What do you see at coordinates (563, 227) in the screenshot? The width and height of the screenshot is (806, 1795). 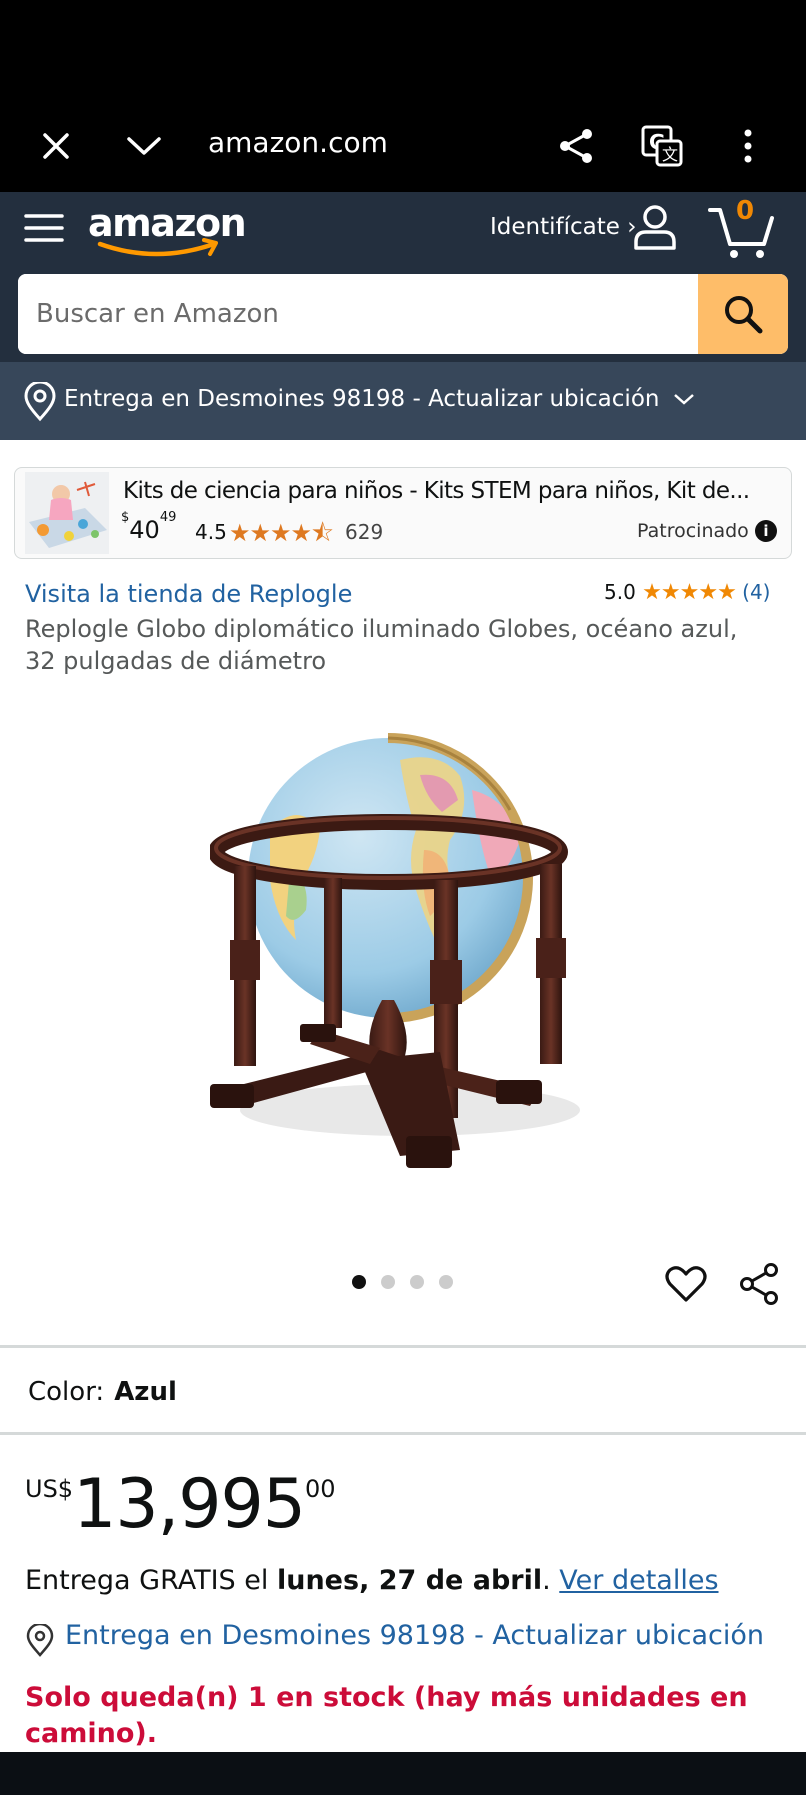 I see `signin-link: Identifícate ›` at bounding box center [563, 227].